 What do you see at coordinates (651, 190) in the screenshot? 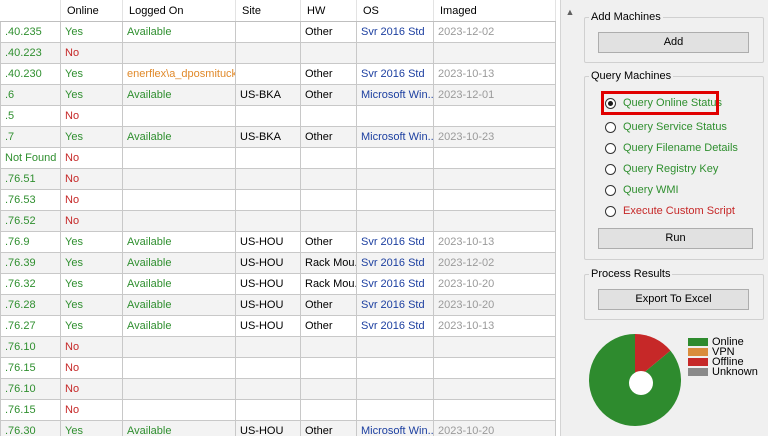
I see `radio-label: Query WMI` at bounding box center [651, 190].